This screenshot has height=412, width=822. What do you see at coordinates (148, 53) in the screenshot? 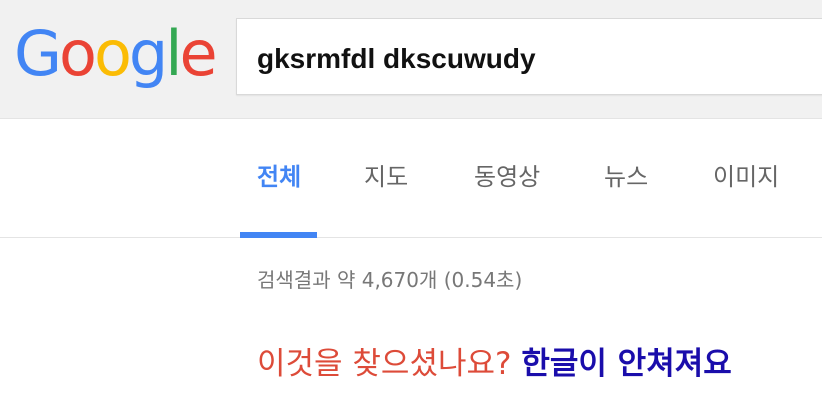
I see `logo-letter-g2: g` at bounding box center [148, 53].